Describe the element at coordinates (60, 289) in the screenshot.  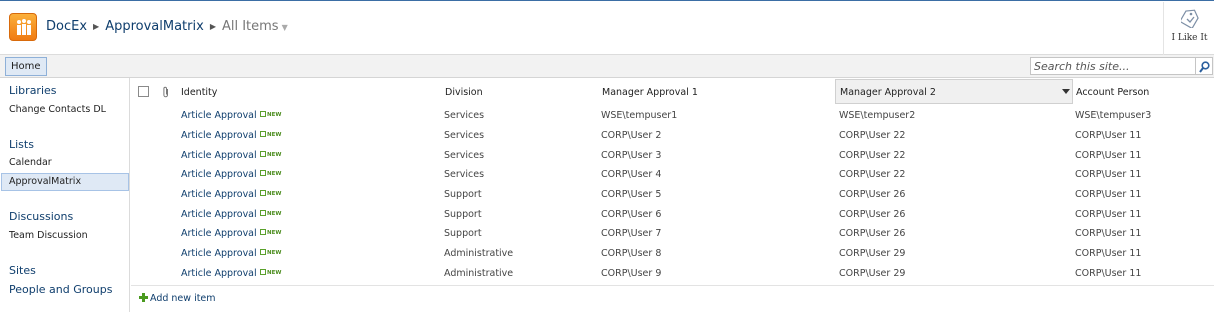
I see `nav-heading-people-and-groups: People and Groups` at that location.